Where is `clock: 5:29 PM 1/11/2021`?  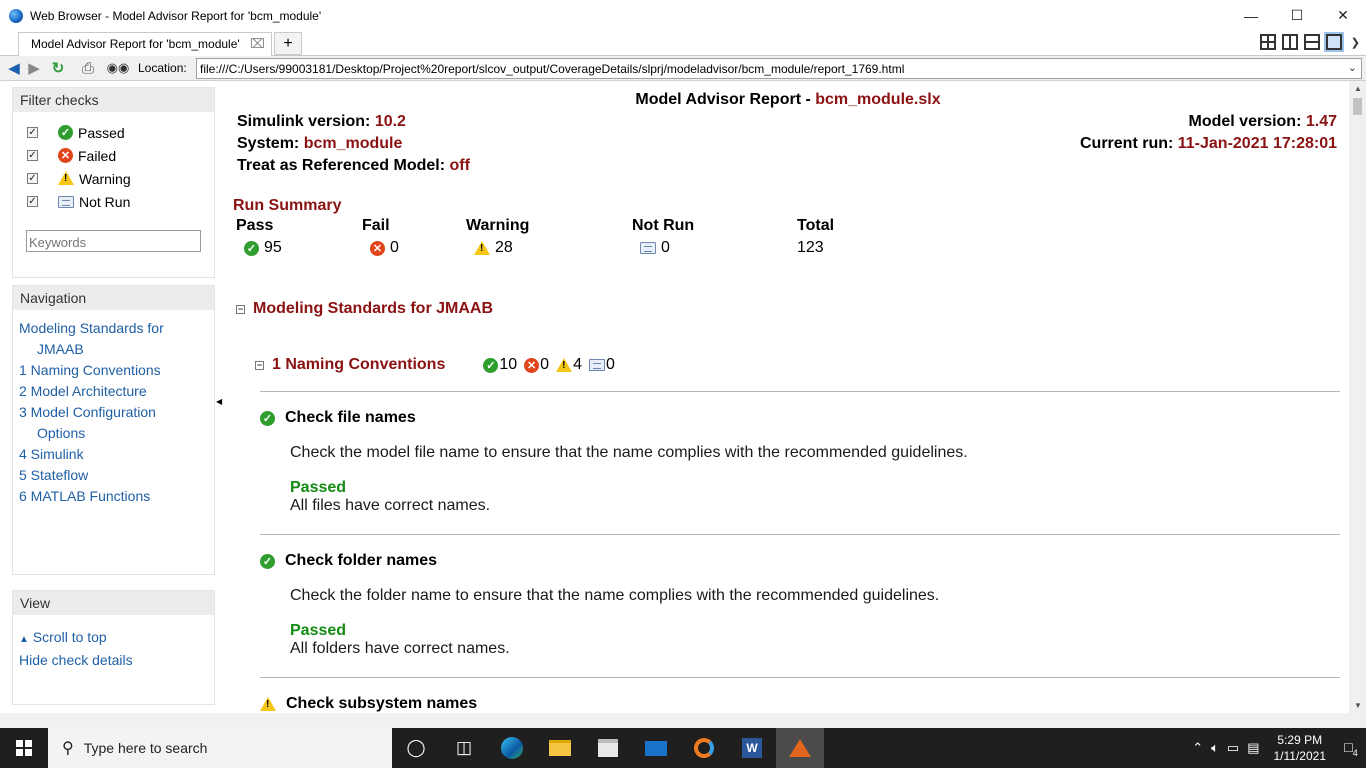 clock: 5:29 PM 1/11/2021 is located at coordinates (1300, 748).